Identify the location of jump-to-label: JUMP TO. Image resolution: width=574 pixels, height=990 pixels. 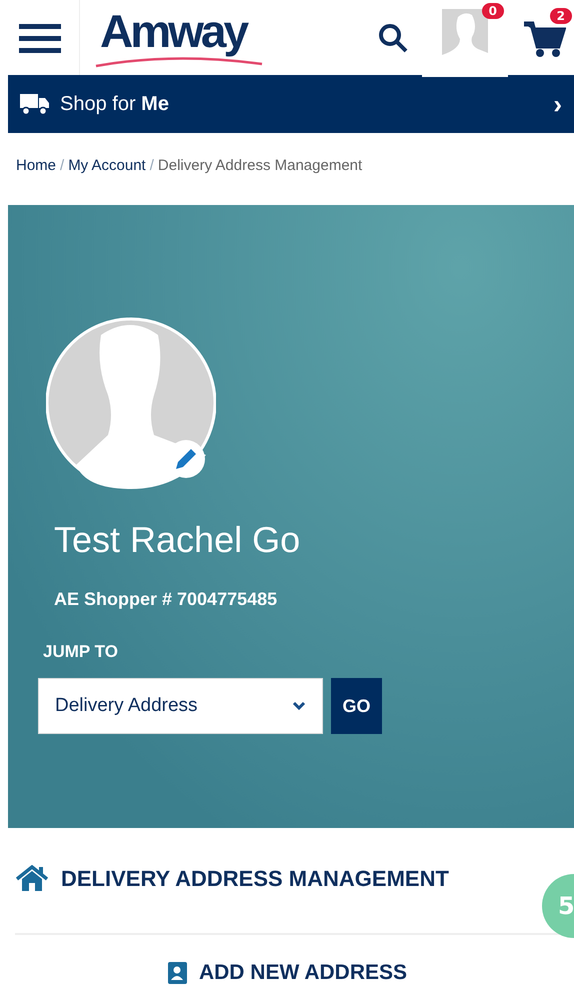
(81, 652).